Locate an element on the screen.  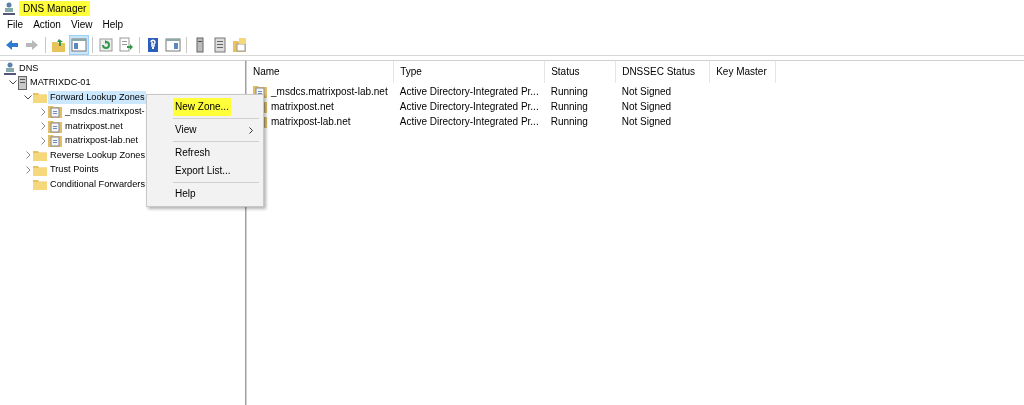
tree-item: matrixpost-lab.net is located at coordinates (102, 141).